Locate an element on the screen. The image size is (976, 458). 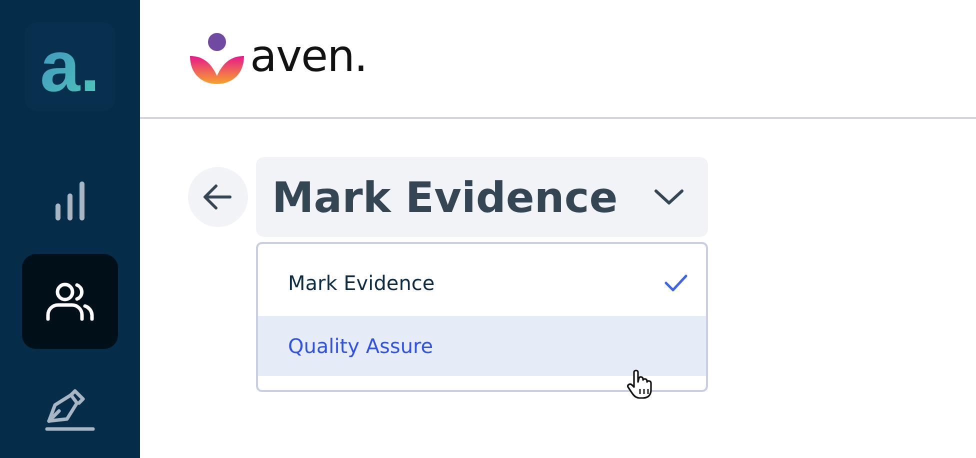
nav-button is located at coordinates (70, 301).